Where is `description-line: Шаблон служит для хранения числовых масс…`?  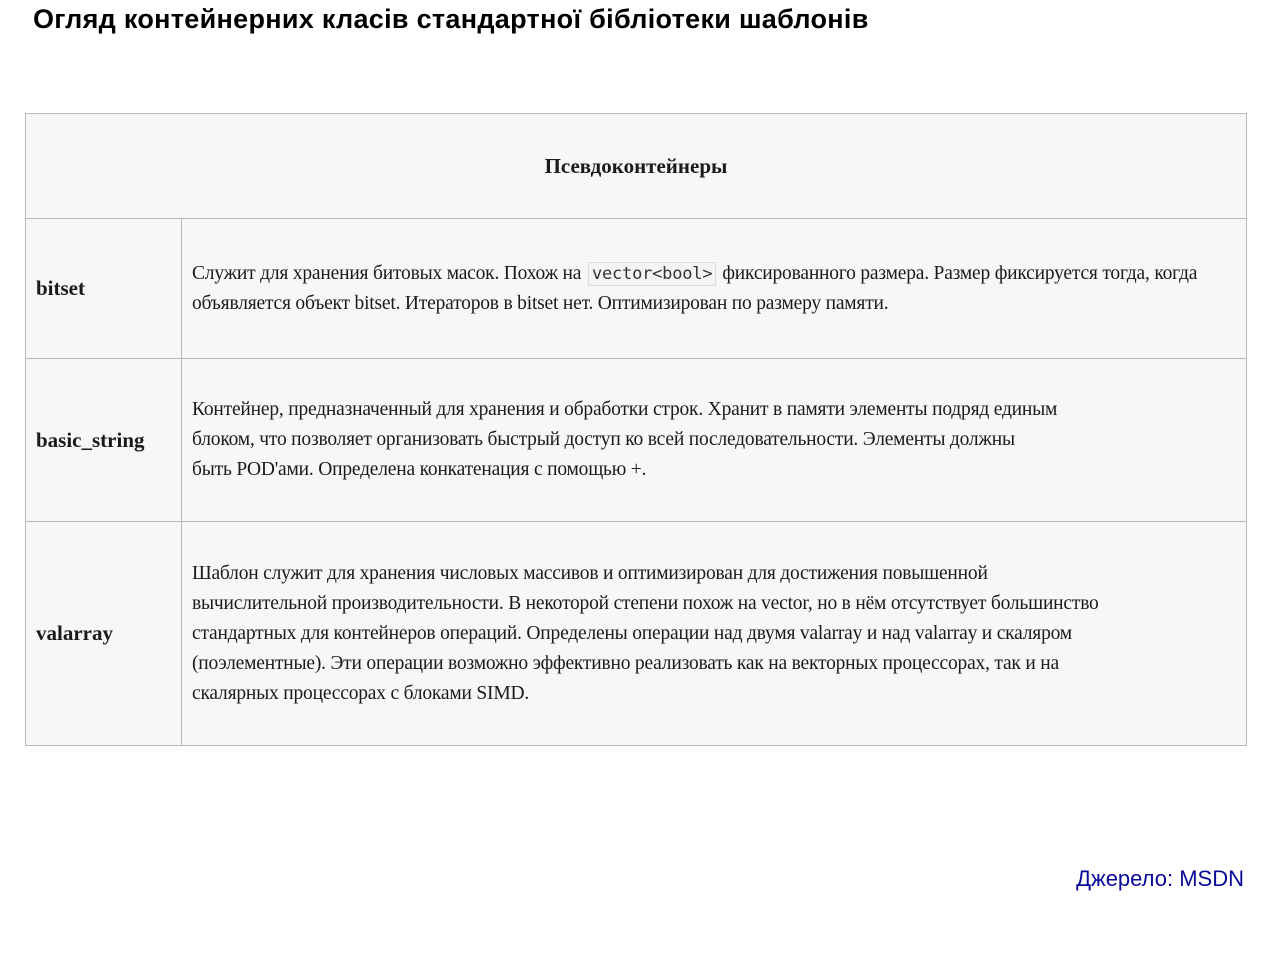
description-line: Шаблон служит для хранения числовых масс… is located at coordinates (590, 573).